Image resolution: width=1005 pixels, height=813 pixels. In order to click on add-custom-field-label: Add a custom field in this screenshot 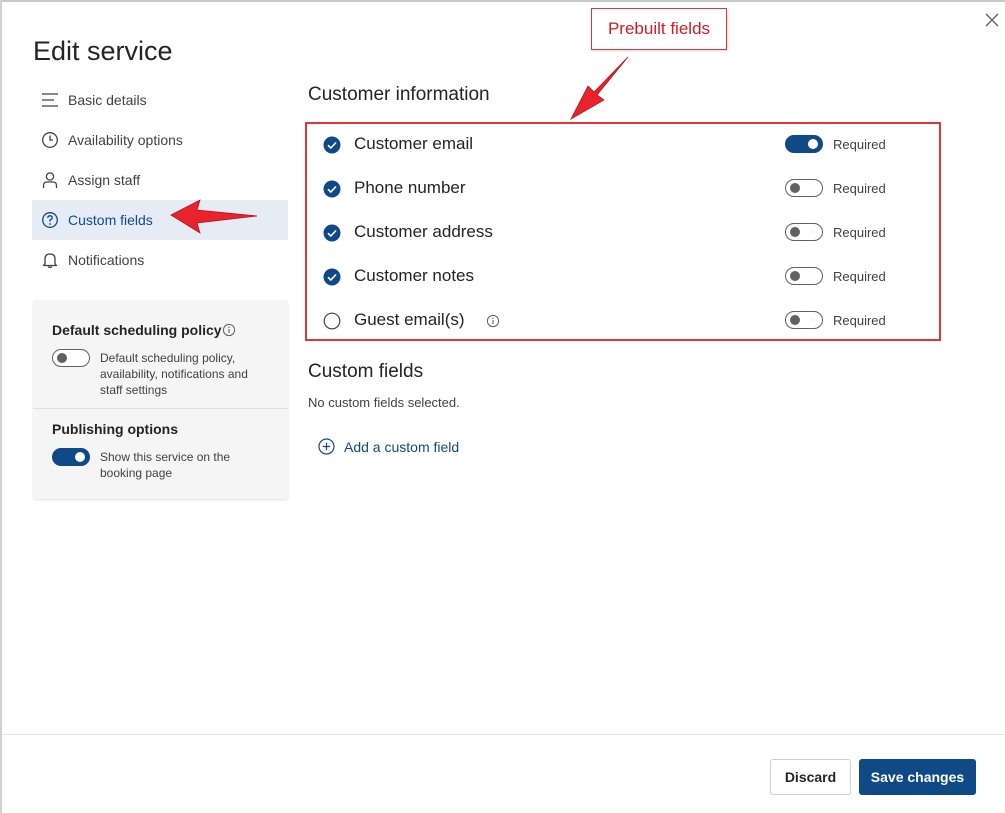, I will do `click(402, 446)`.